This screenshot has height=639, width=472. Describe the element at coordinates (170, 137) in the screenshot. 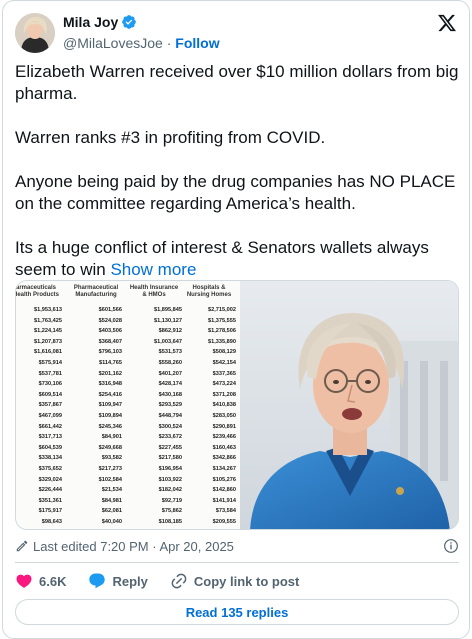

I see `tweet-paragraph: Warren ranks #3 in profiting from COVID.` at that location.